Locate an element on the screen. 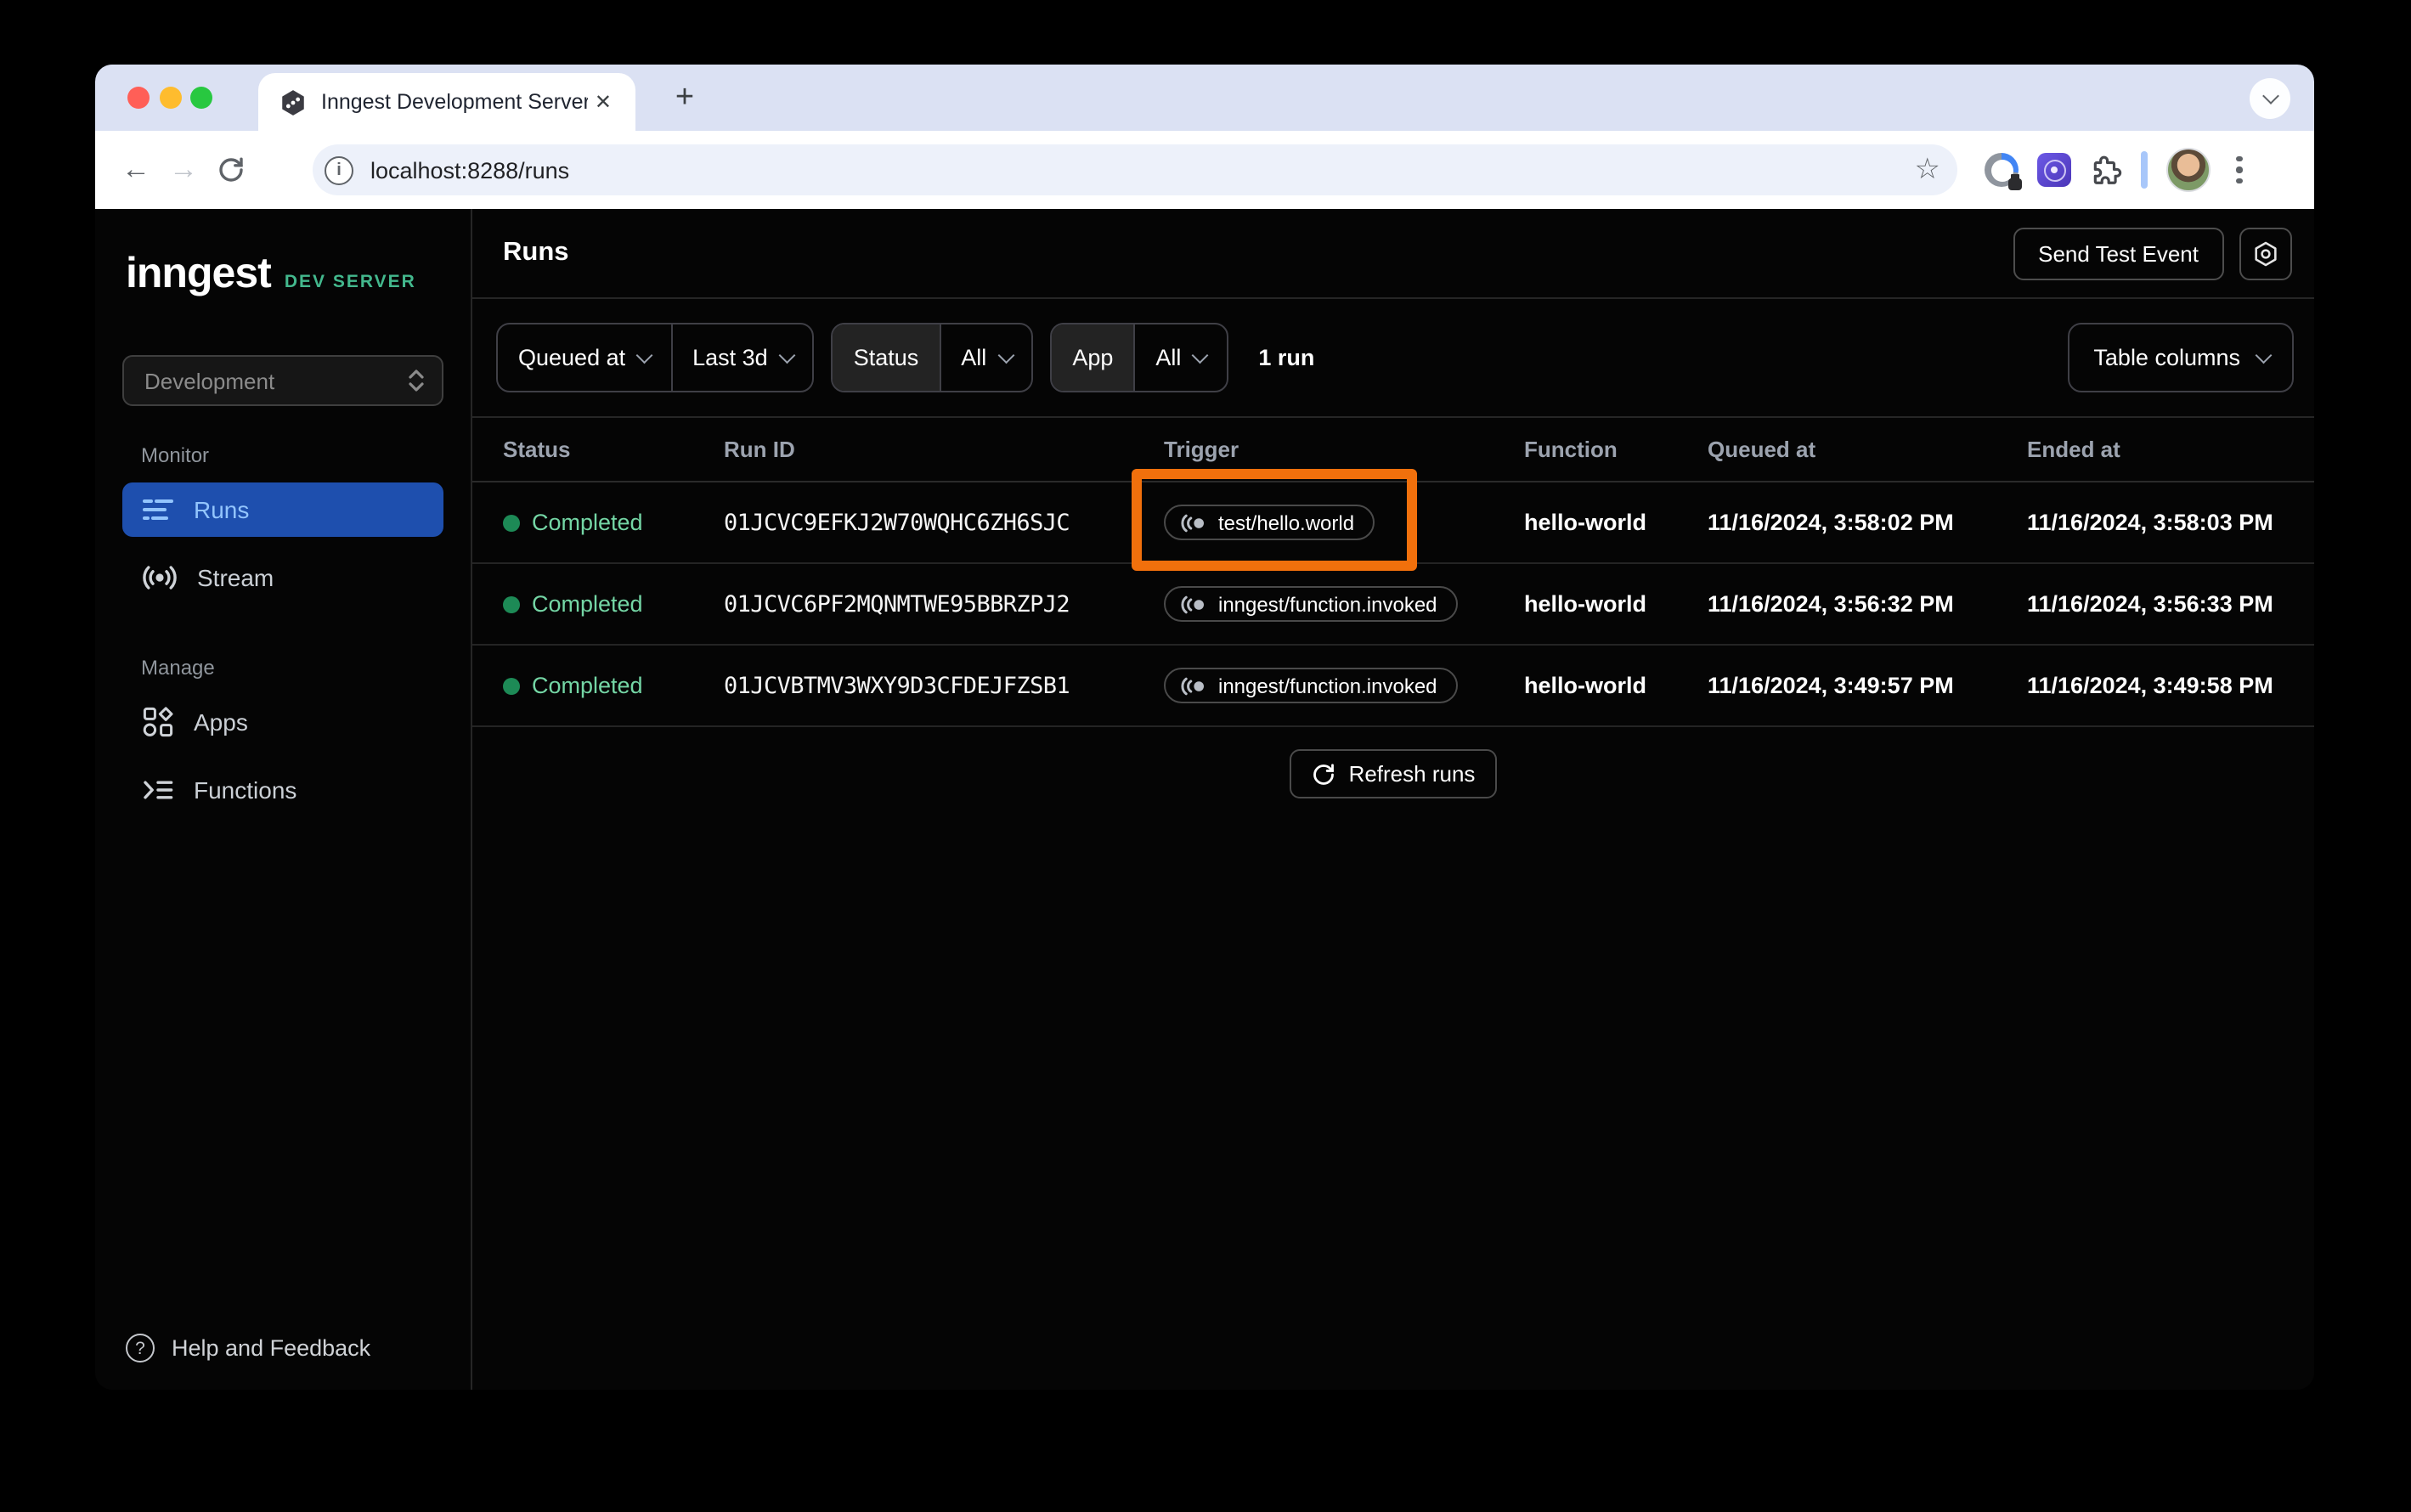  refresh-runs-button: Refresh runs is located at coordinates (1393, 773).